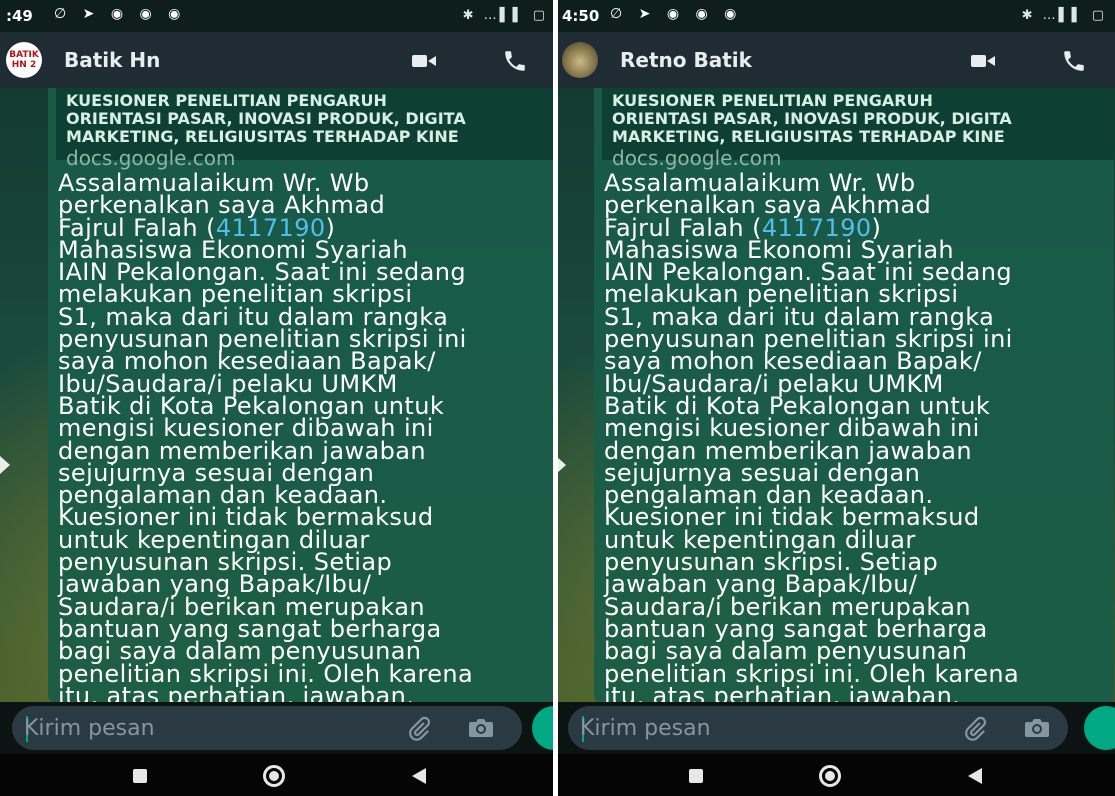 This screenshot has width=1115, height=796. I want to click on contact-name: Batik Hn, so click(112, 60).